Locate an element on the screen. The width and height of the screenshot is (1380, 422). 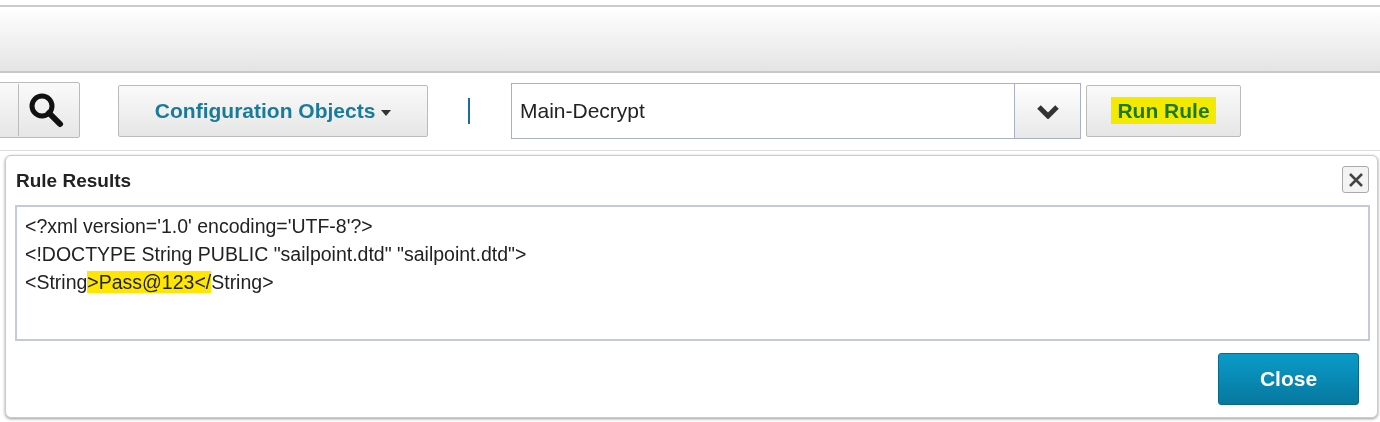
dropdown-toggle is located at coordinates (1048, 111).